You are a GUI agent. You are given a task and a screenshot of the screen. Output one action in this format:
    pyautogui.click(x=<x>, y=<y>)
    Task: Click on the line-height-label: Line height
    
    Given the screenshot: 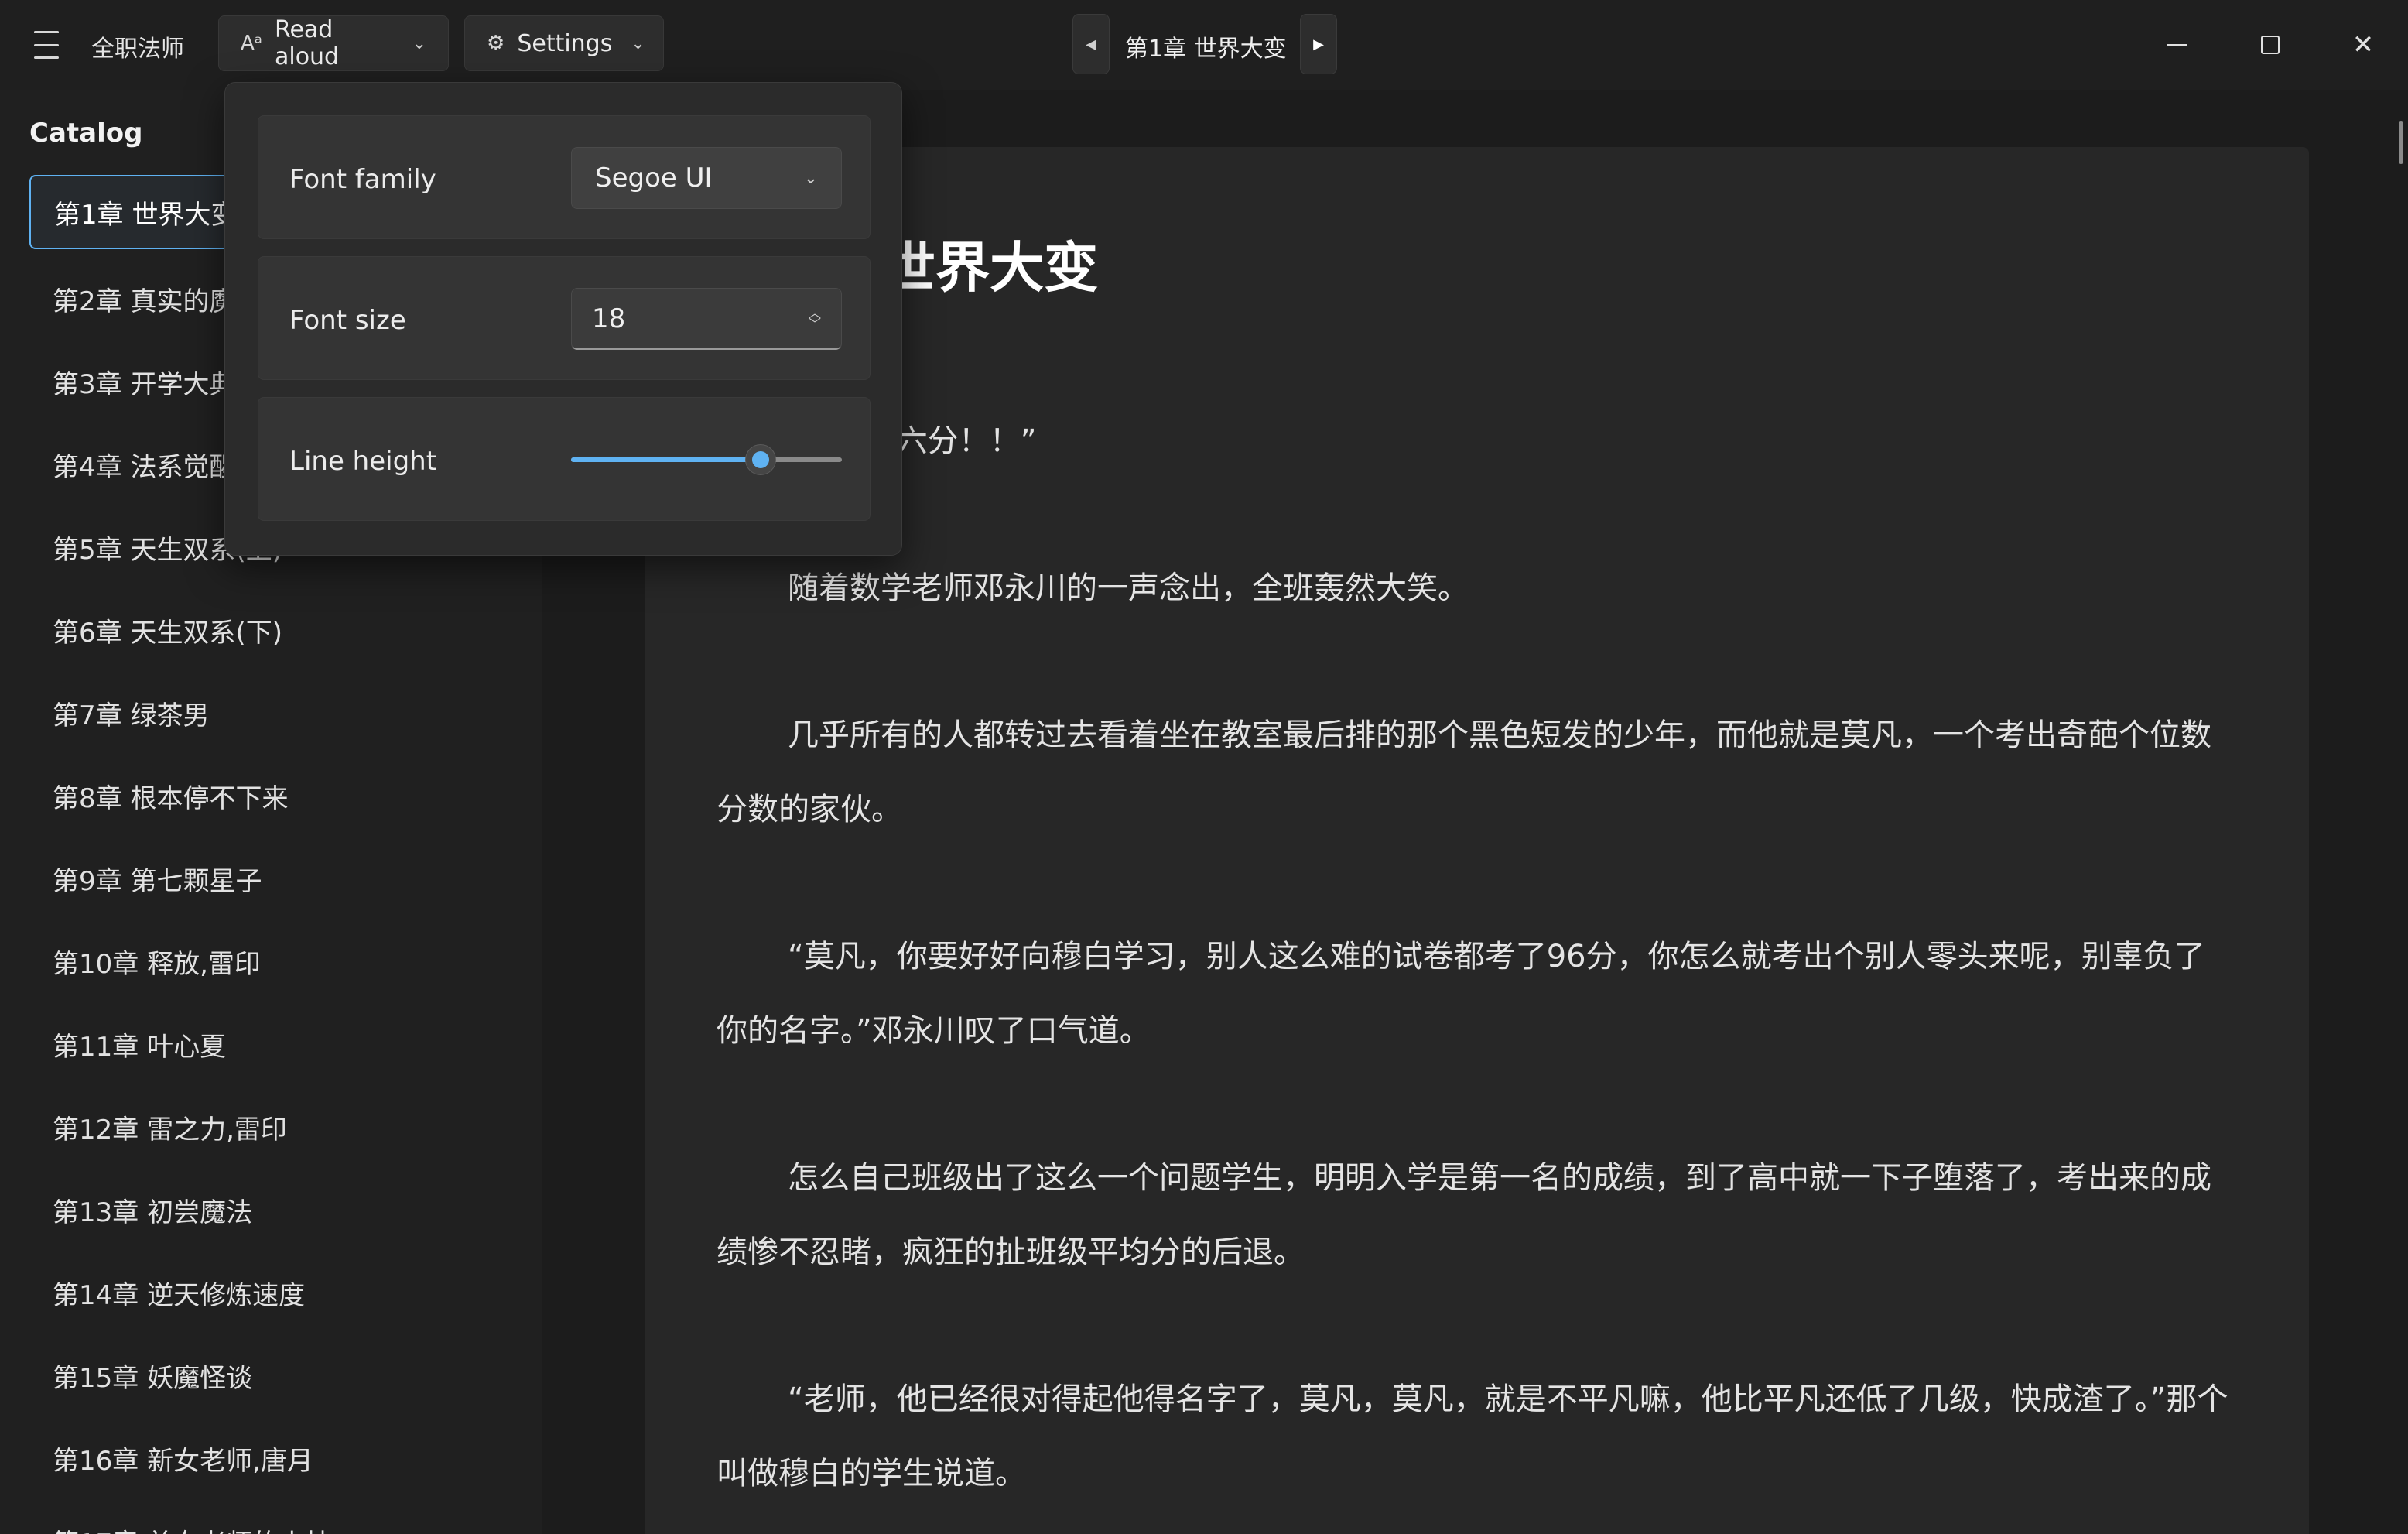 What is the action you would take?
    pyautogui.click(x=363, y=461)
    